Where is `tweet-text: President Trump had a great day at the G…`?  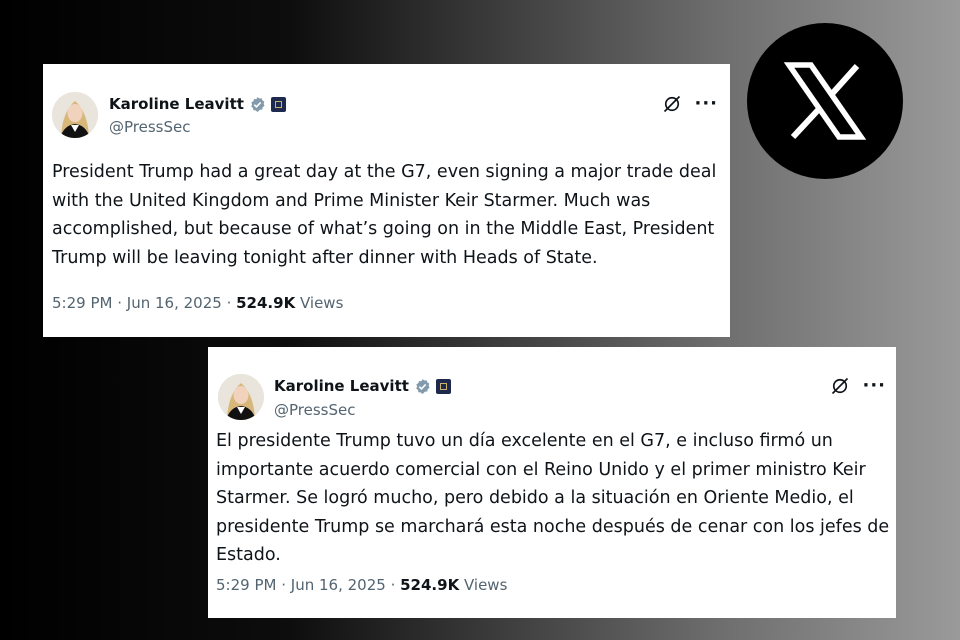
tweet-text: President Trump had a great day at the G… is located at coordinates (384, 215).